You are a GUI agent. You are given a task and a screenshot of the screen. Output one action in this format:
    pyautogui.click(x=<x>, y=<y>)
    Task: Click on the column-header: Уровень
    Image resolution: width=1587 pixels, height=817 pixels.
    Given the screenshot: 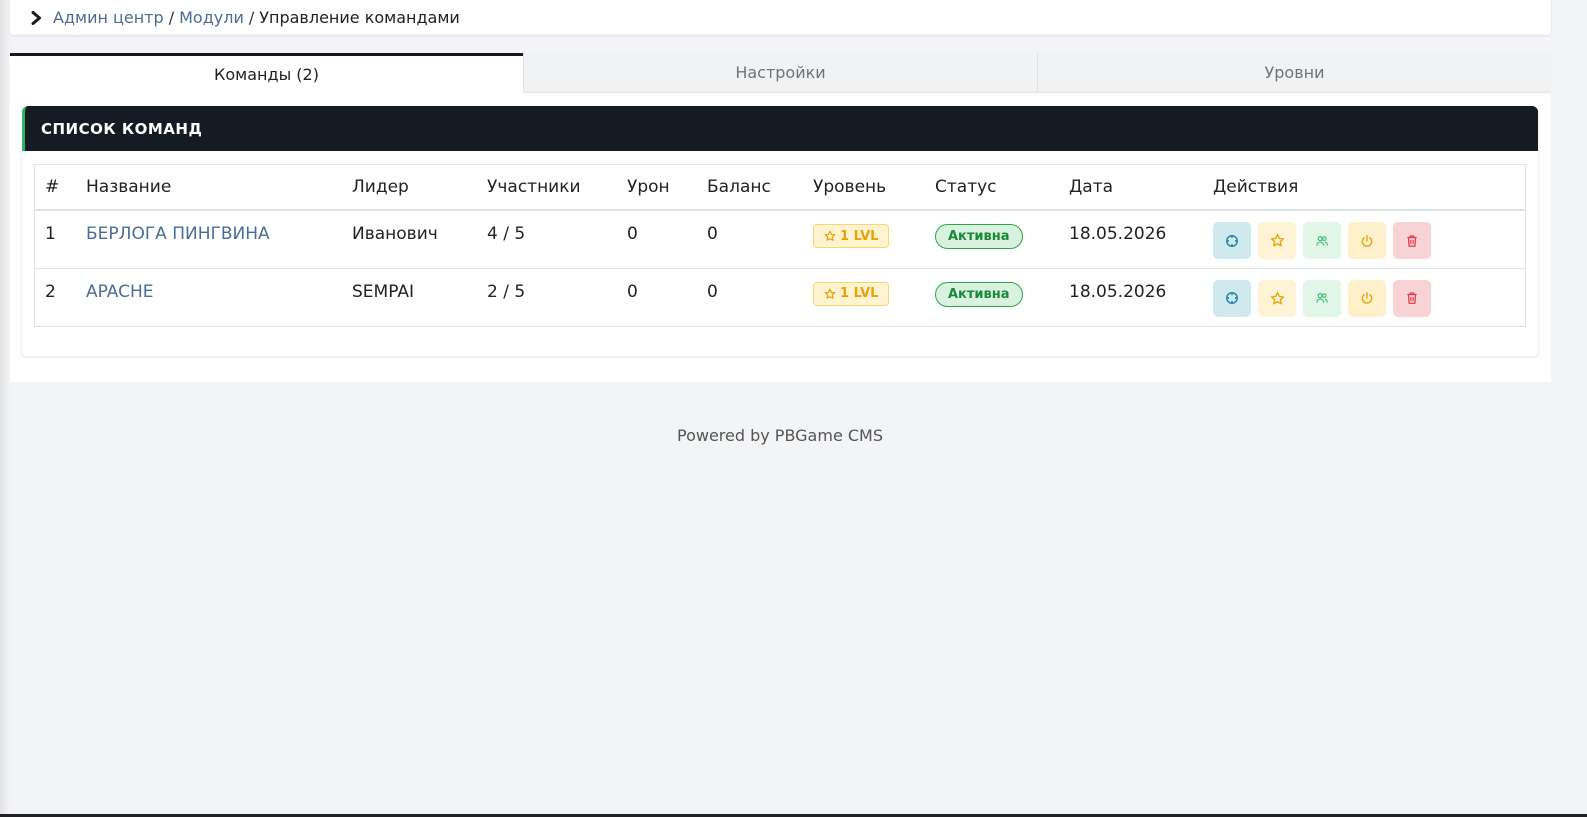 What is the action you would take?
    pyautogui.click(x=864, y=188)
    